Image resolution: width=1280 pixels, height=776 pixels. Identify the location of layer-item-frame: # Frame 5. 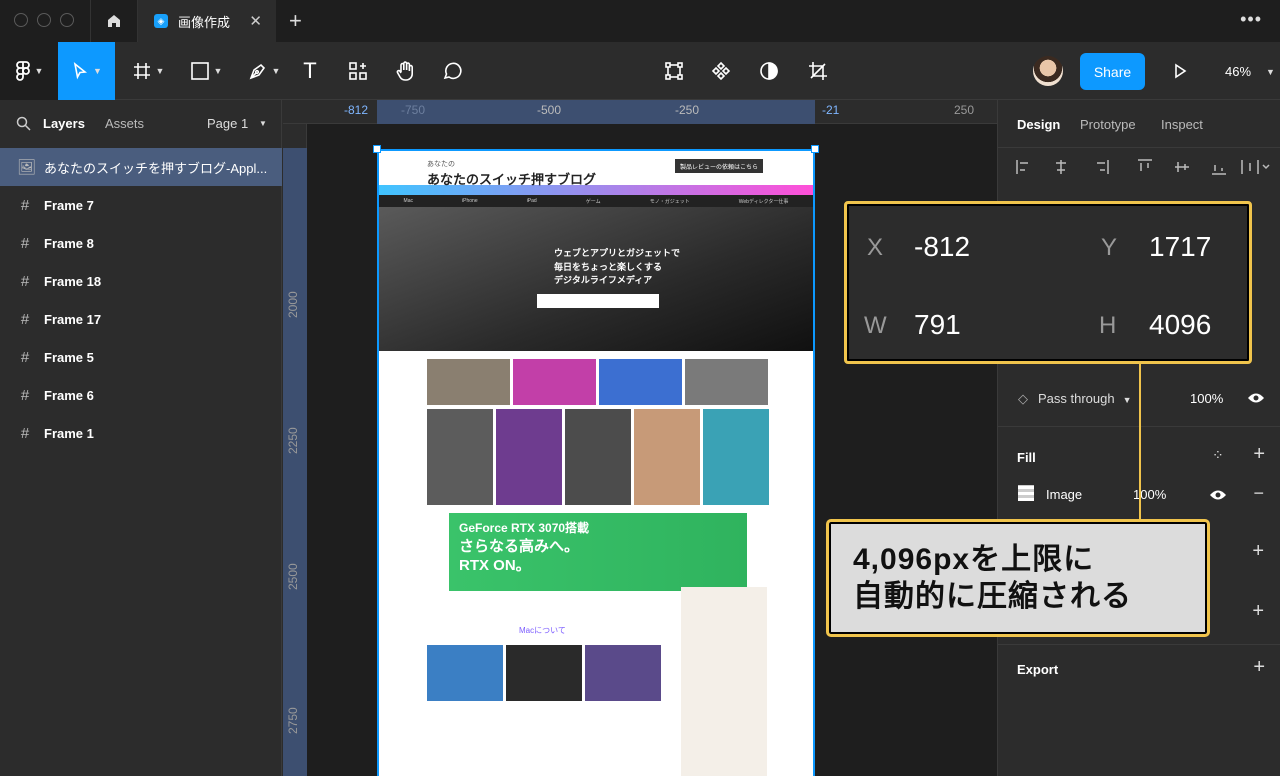
(141, 357).